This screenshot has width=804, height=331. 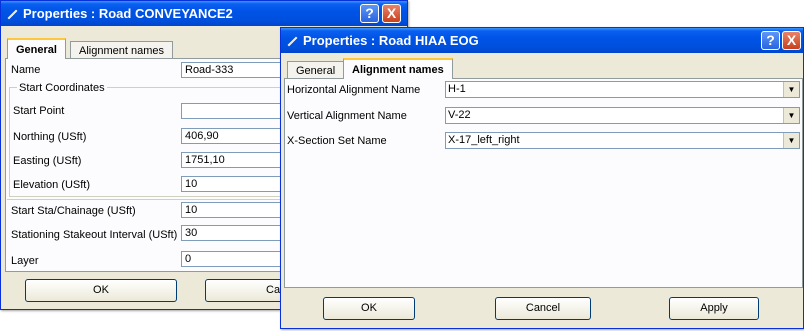 I want to click on easting-label: Easting (USft), so click(x=47, y=161).